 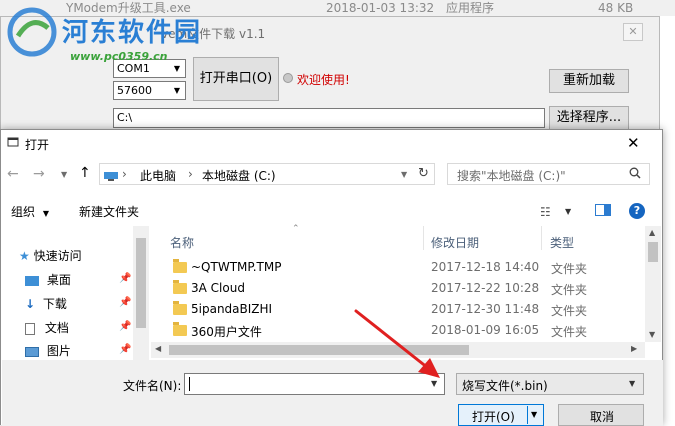 I want to click on red-arrow-annotation, so click(x=397, y=343).